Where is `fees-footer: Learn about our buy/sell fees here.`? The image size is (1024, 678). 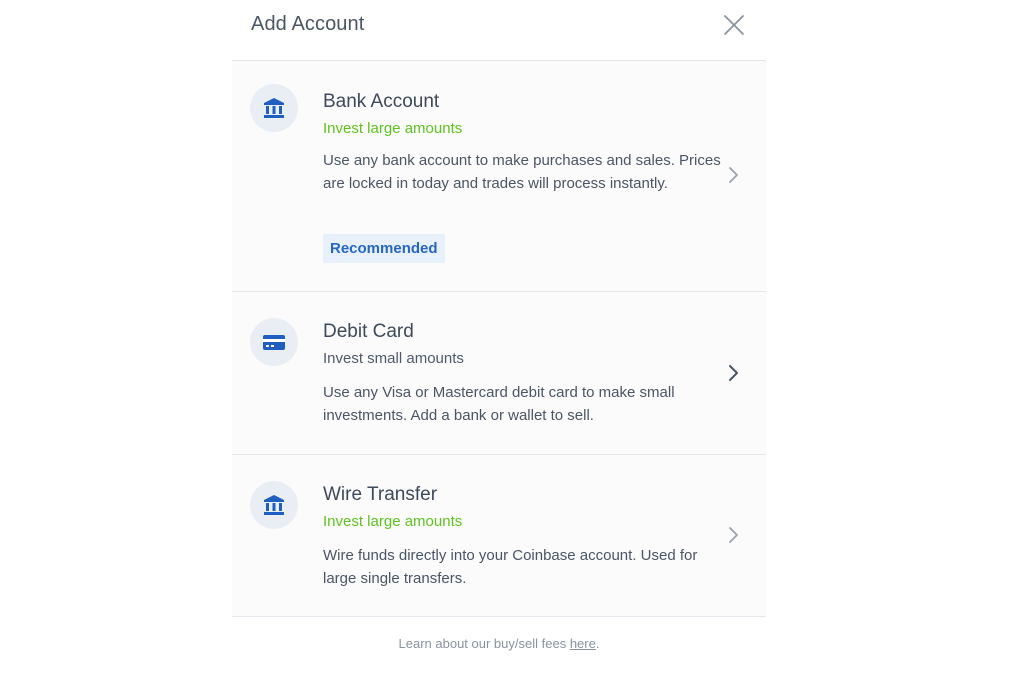
fees-footer: Learn about our buy/sell fees here. is located at coordinates (499, 643).